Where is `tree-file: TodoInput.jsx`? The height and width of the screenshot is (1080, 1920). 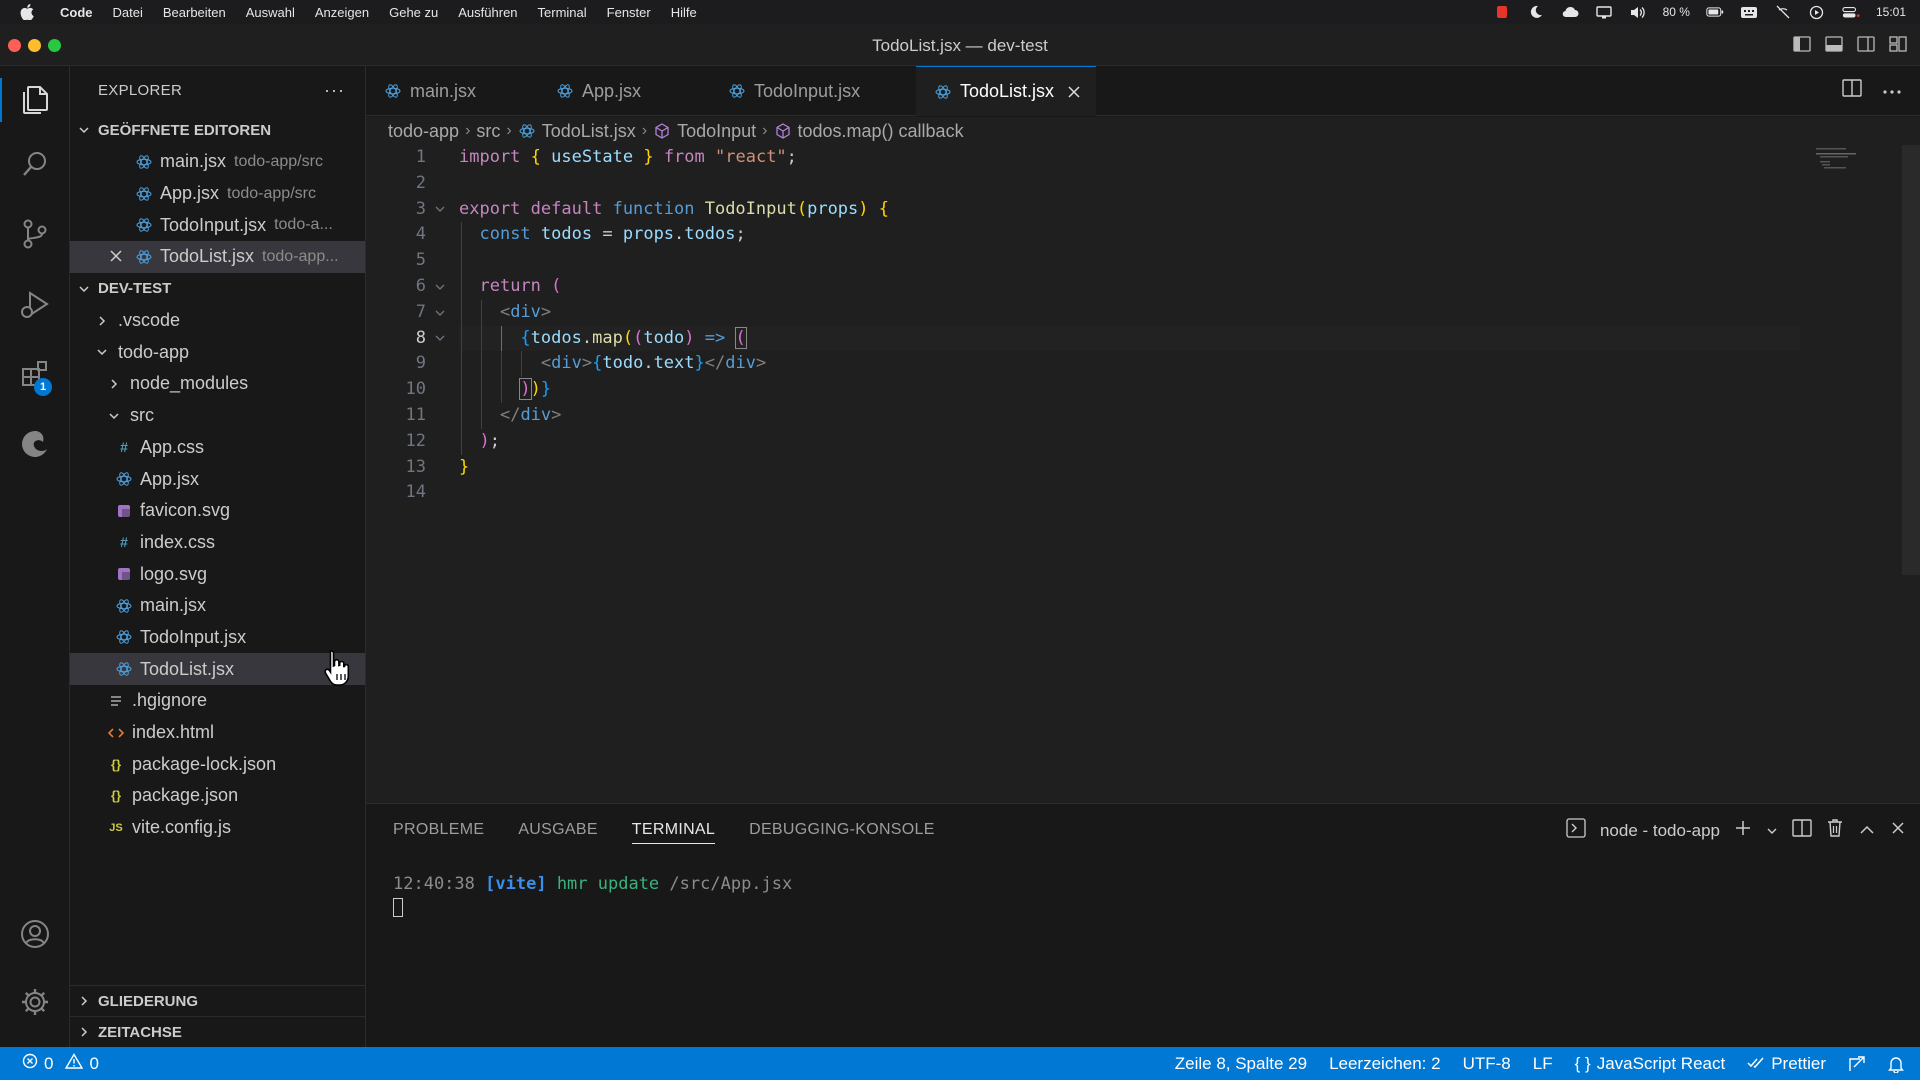 tree-file: TodoInput.jsx is located at coordinates (217, 638).